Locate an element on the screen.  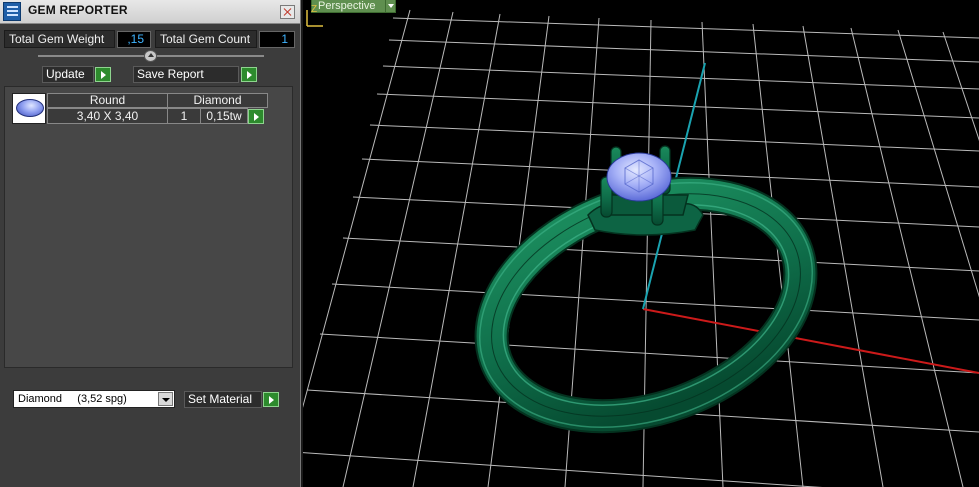
round-gem-icon is located at coordinates (29, 108).